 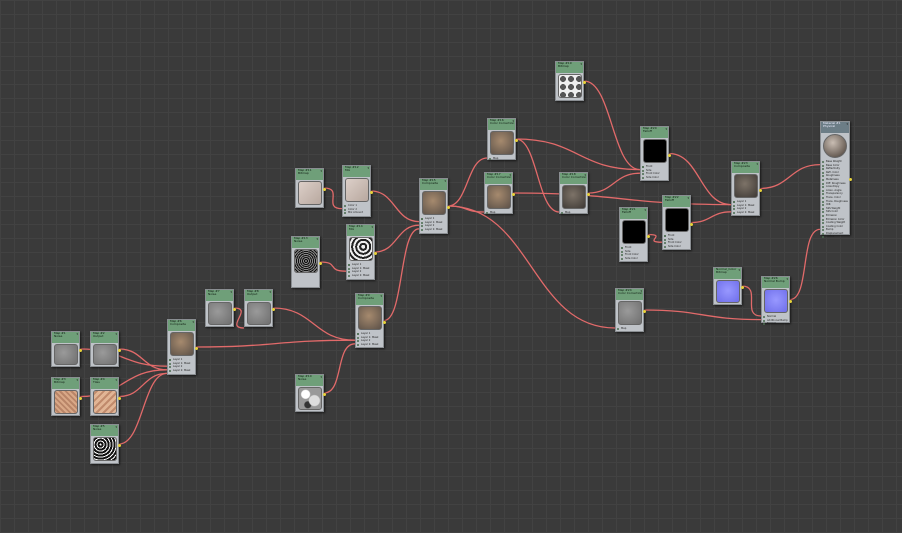 I want to click on input-slot: Mix Amount, so click(x=353, y=213).